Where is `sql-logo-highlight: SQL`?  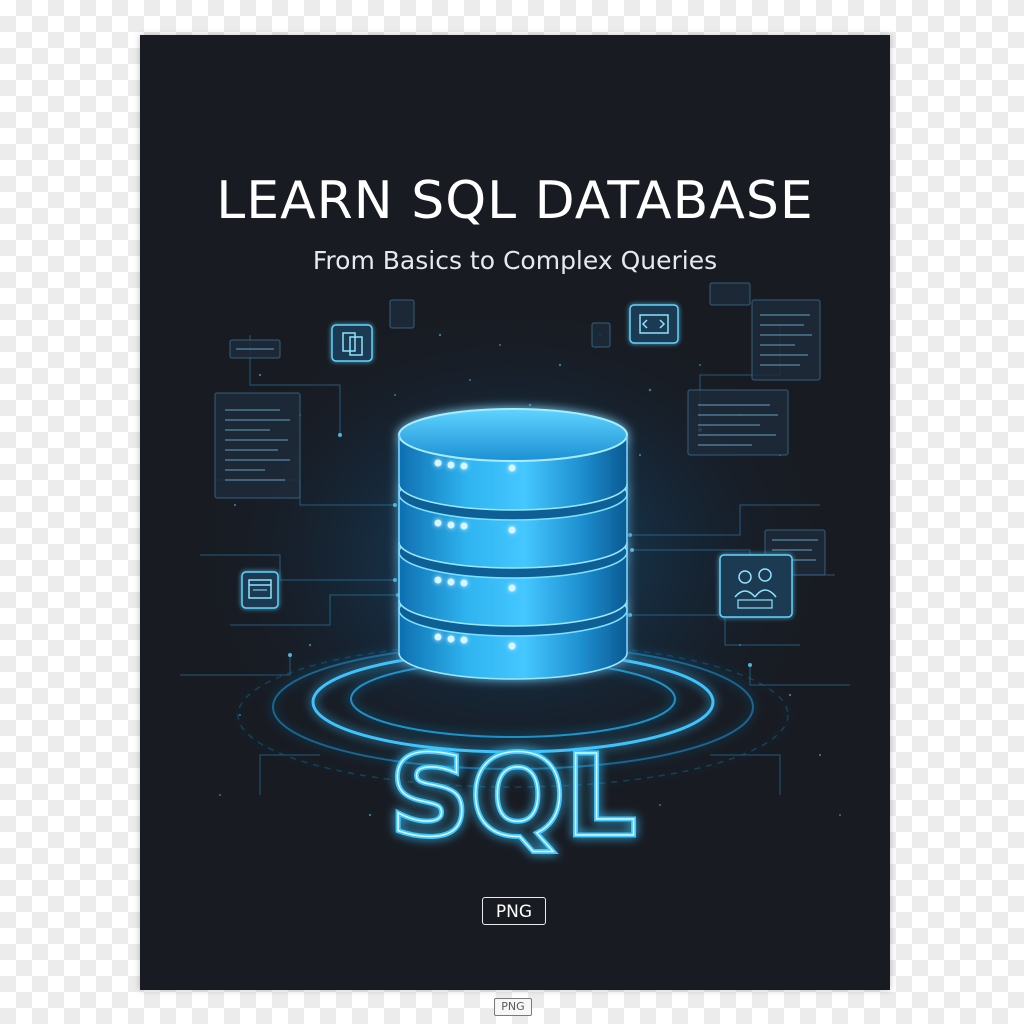 sql-logo-highlight: SQL is located at coordinates (512, 797).